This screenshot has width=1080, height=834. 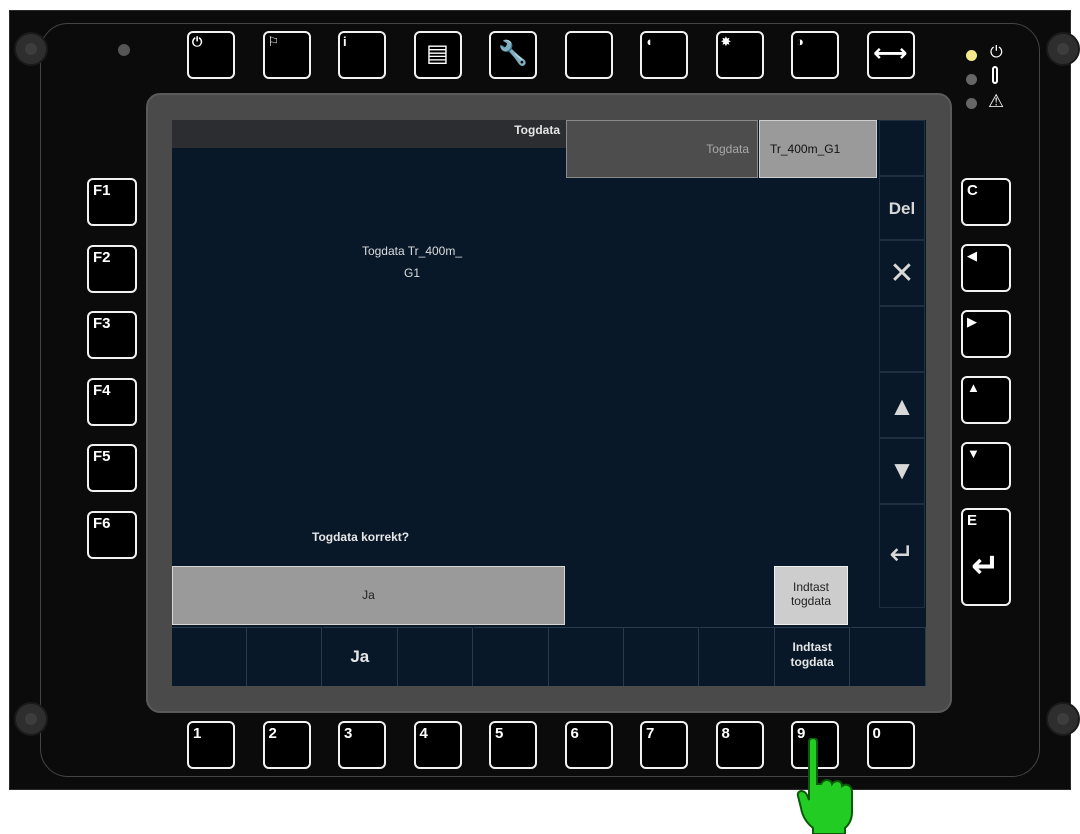 I want to click on key-label: 5, so click(x=499, y=733).